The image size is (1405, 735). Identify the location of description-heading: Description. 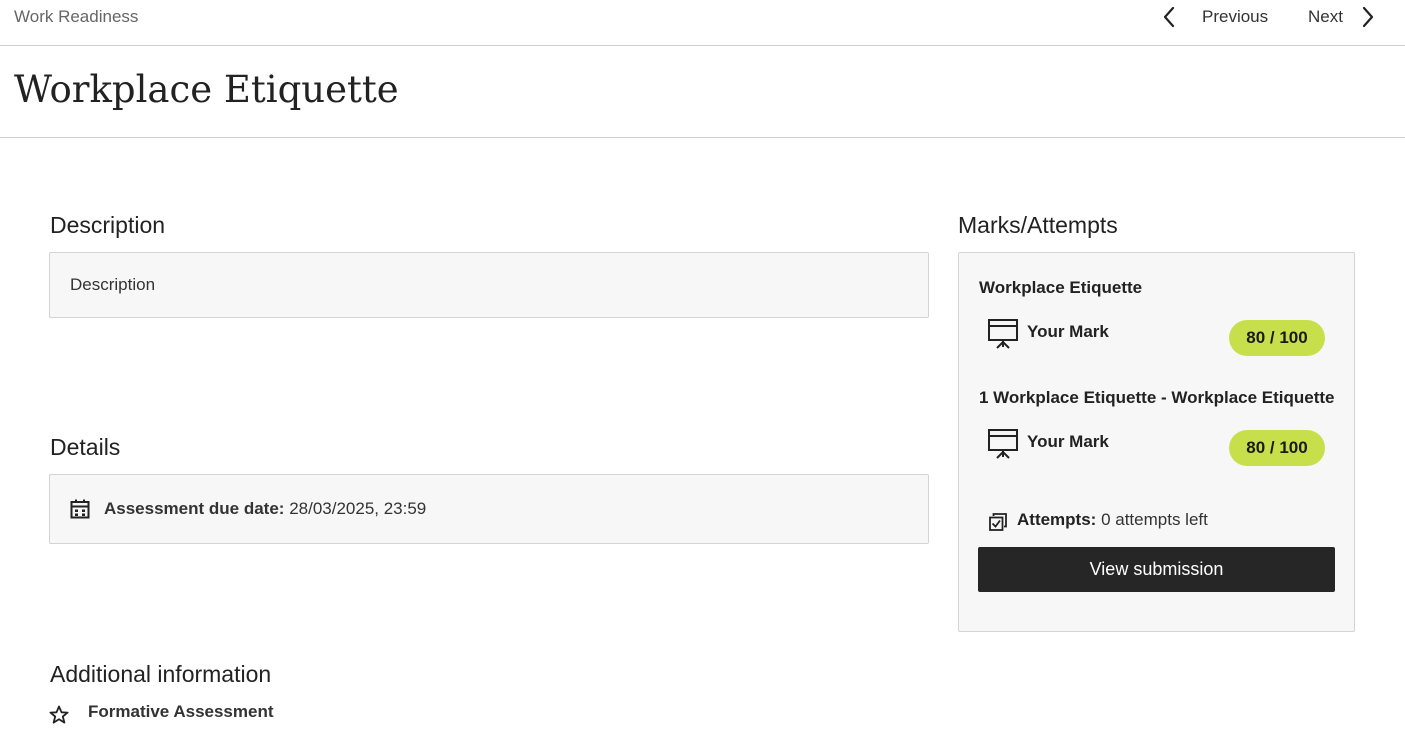
(108, 225).